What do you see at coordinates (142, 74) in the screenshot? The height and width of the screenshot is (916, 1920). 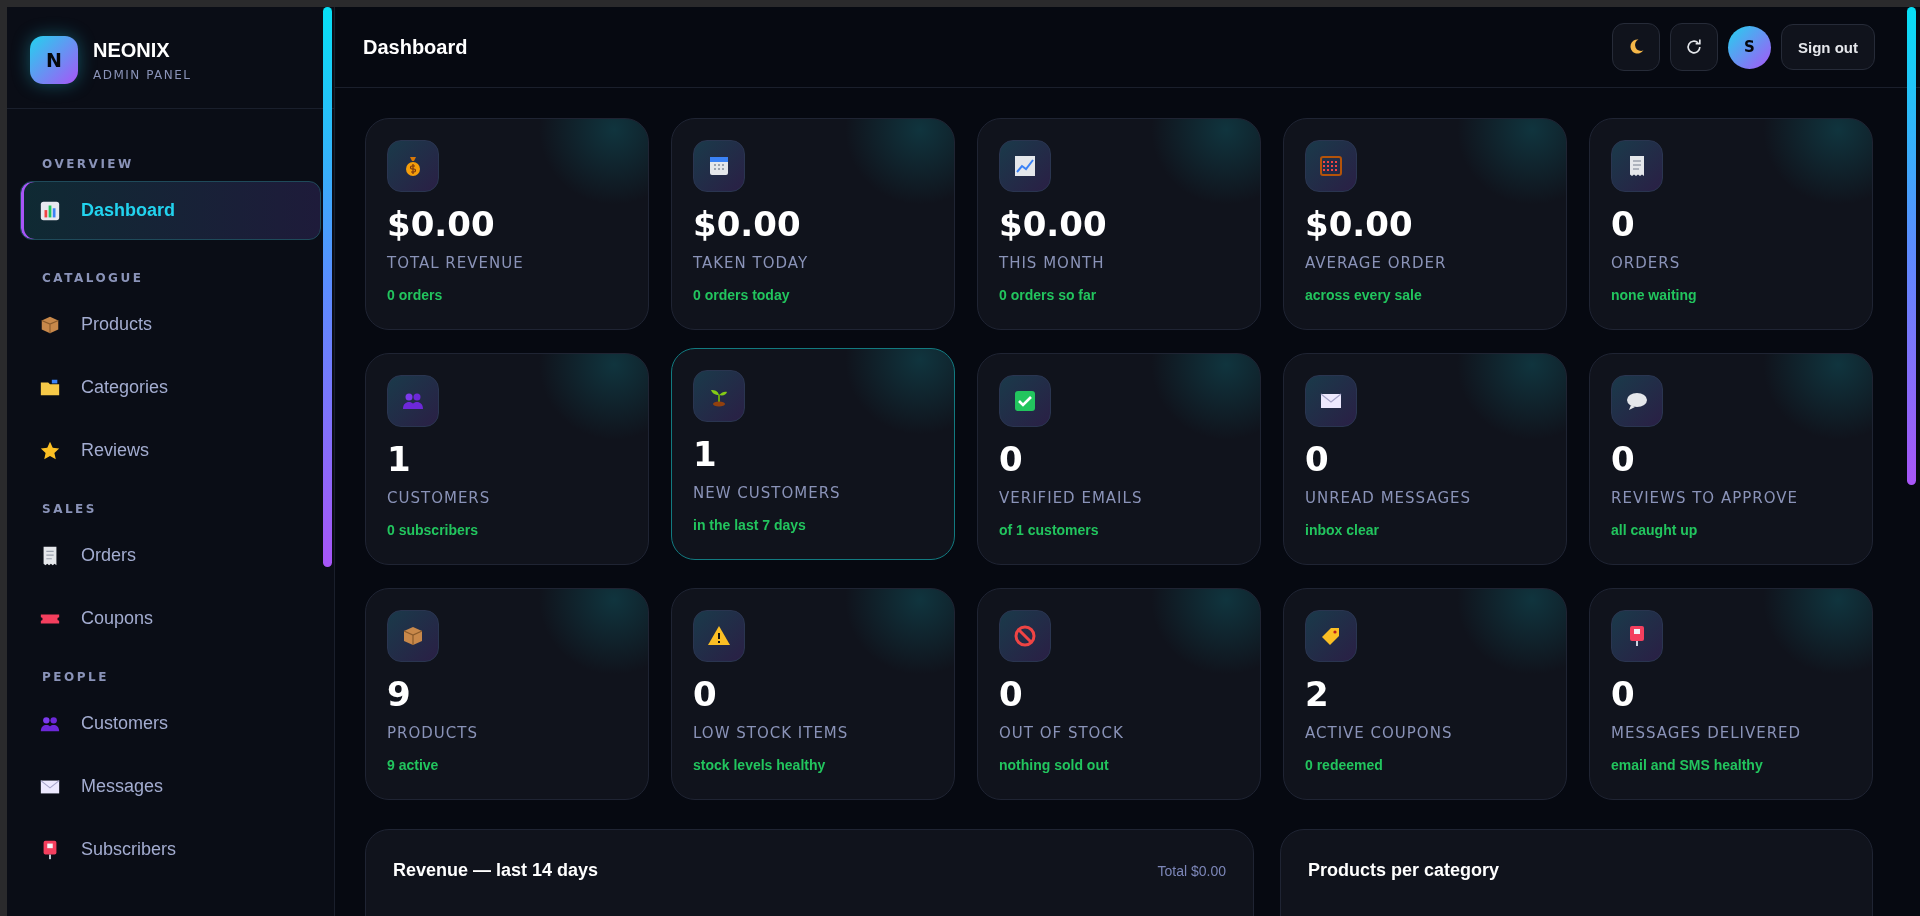 I see `brand-subtitle: ADMIN PANEL` at bounding box center [142, 74].